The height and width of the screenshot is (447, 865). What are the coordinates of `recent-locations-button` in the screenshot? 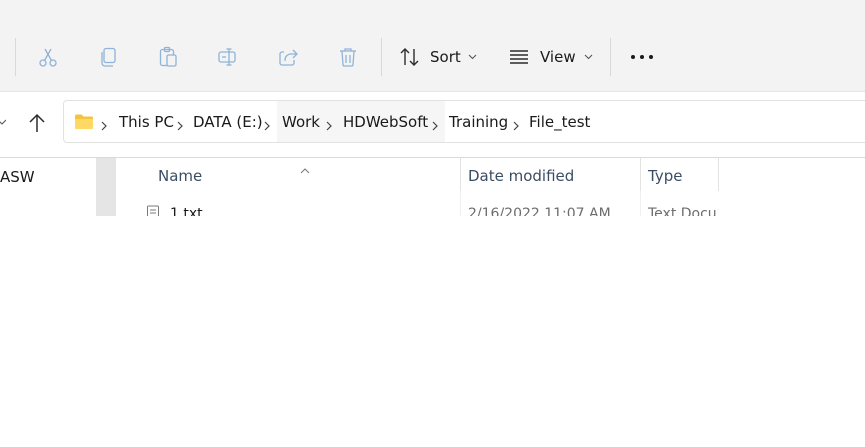 It's located at (4, 122).